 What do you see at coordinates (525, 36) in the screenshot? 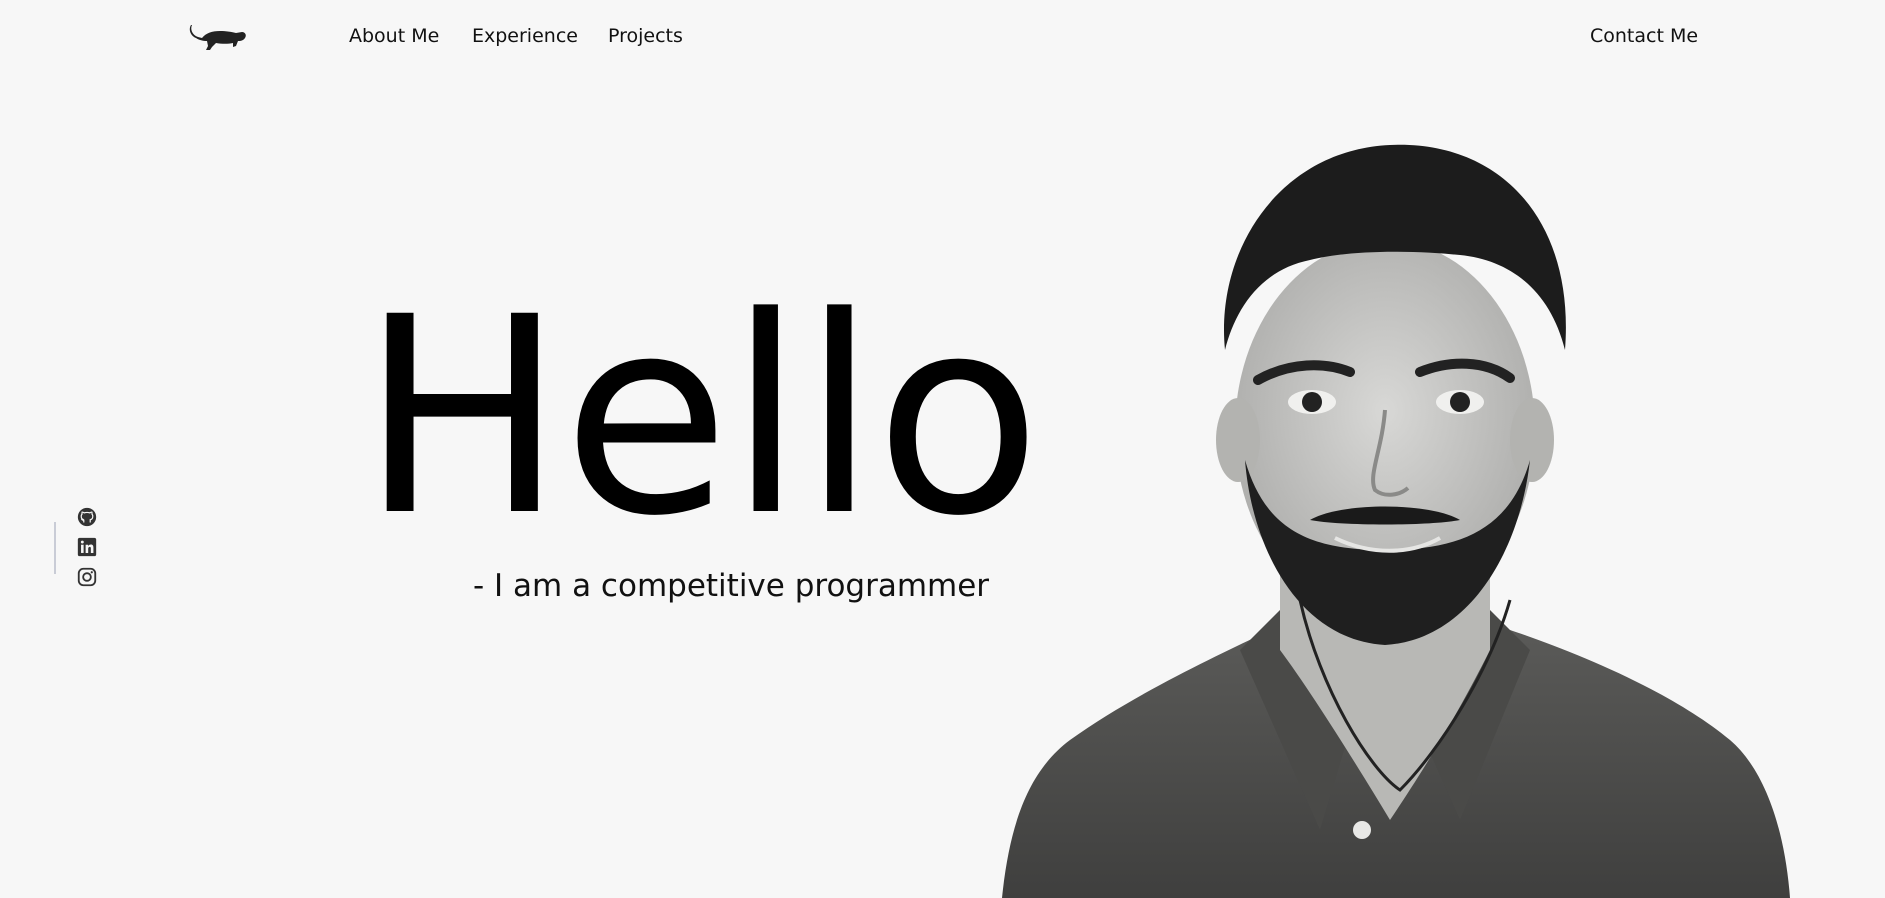
I see `nav-experience: Experience` at bounding box center [525, 36].